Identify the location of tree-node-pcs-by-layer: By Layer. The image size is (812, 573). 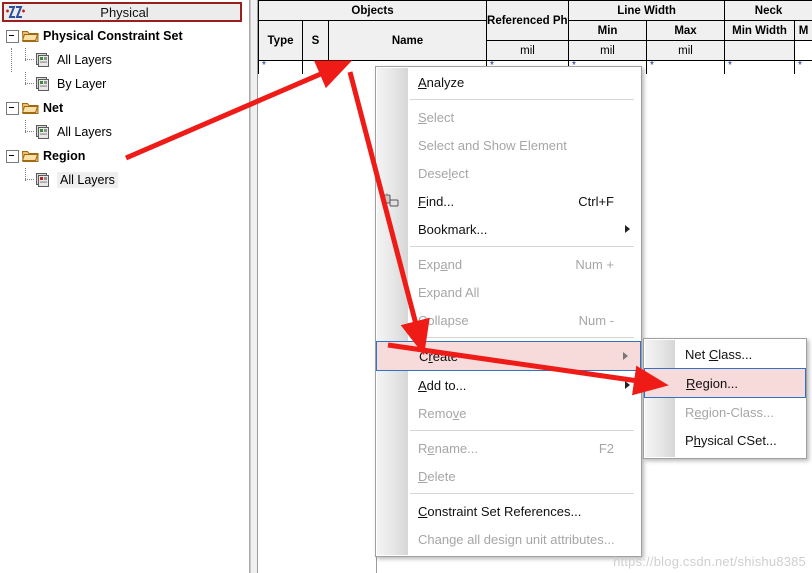
(124, 84).